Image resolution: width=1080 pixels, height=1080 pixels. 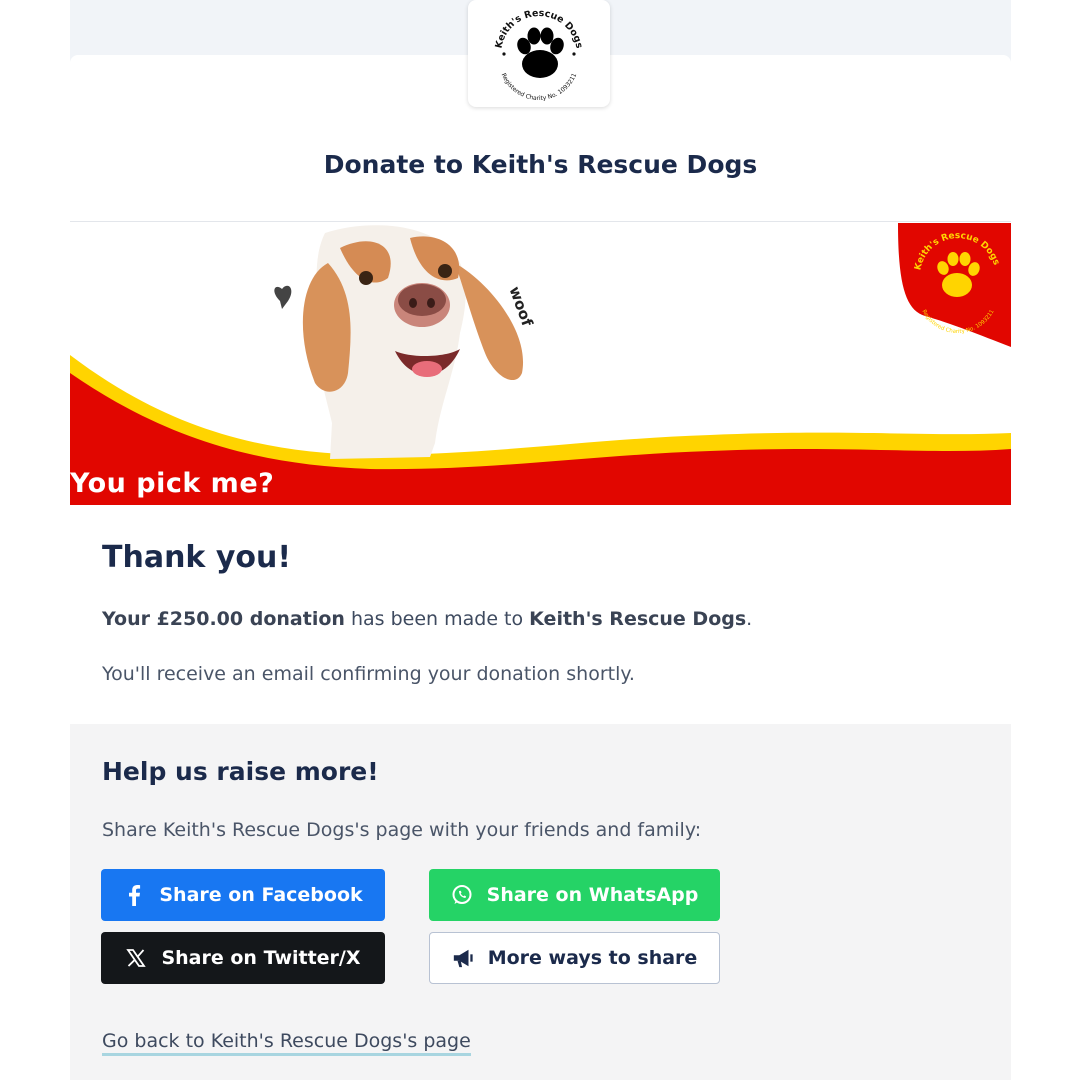 What do you see at coordinates (197, 557) in the screenshot?
I see `thank-you-heading: Thank you!` at bounding box center [197, 557].